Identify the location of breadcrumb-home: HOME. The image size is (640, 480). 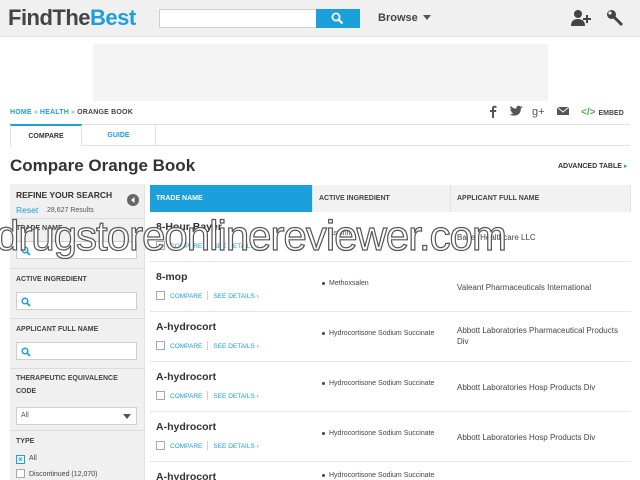
(21, 112).